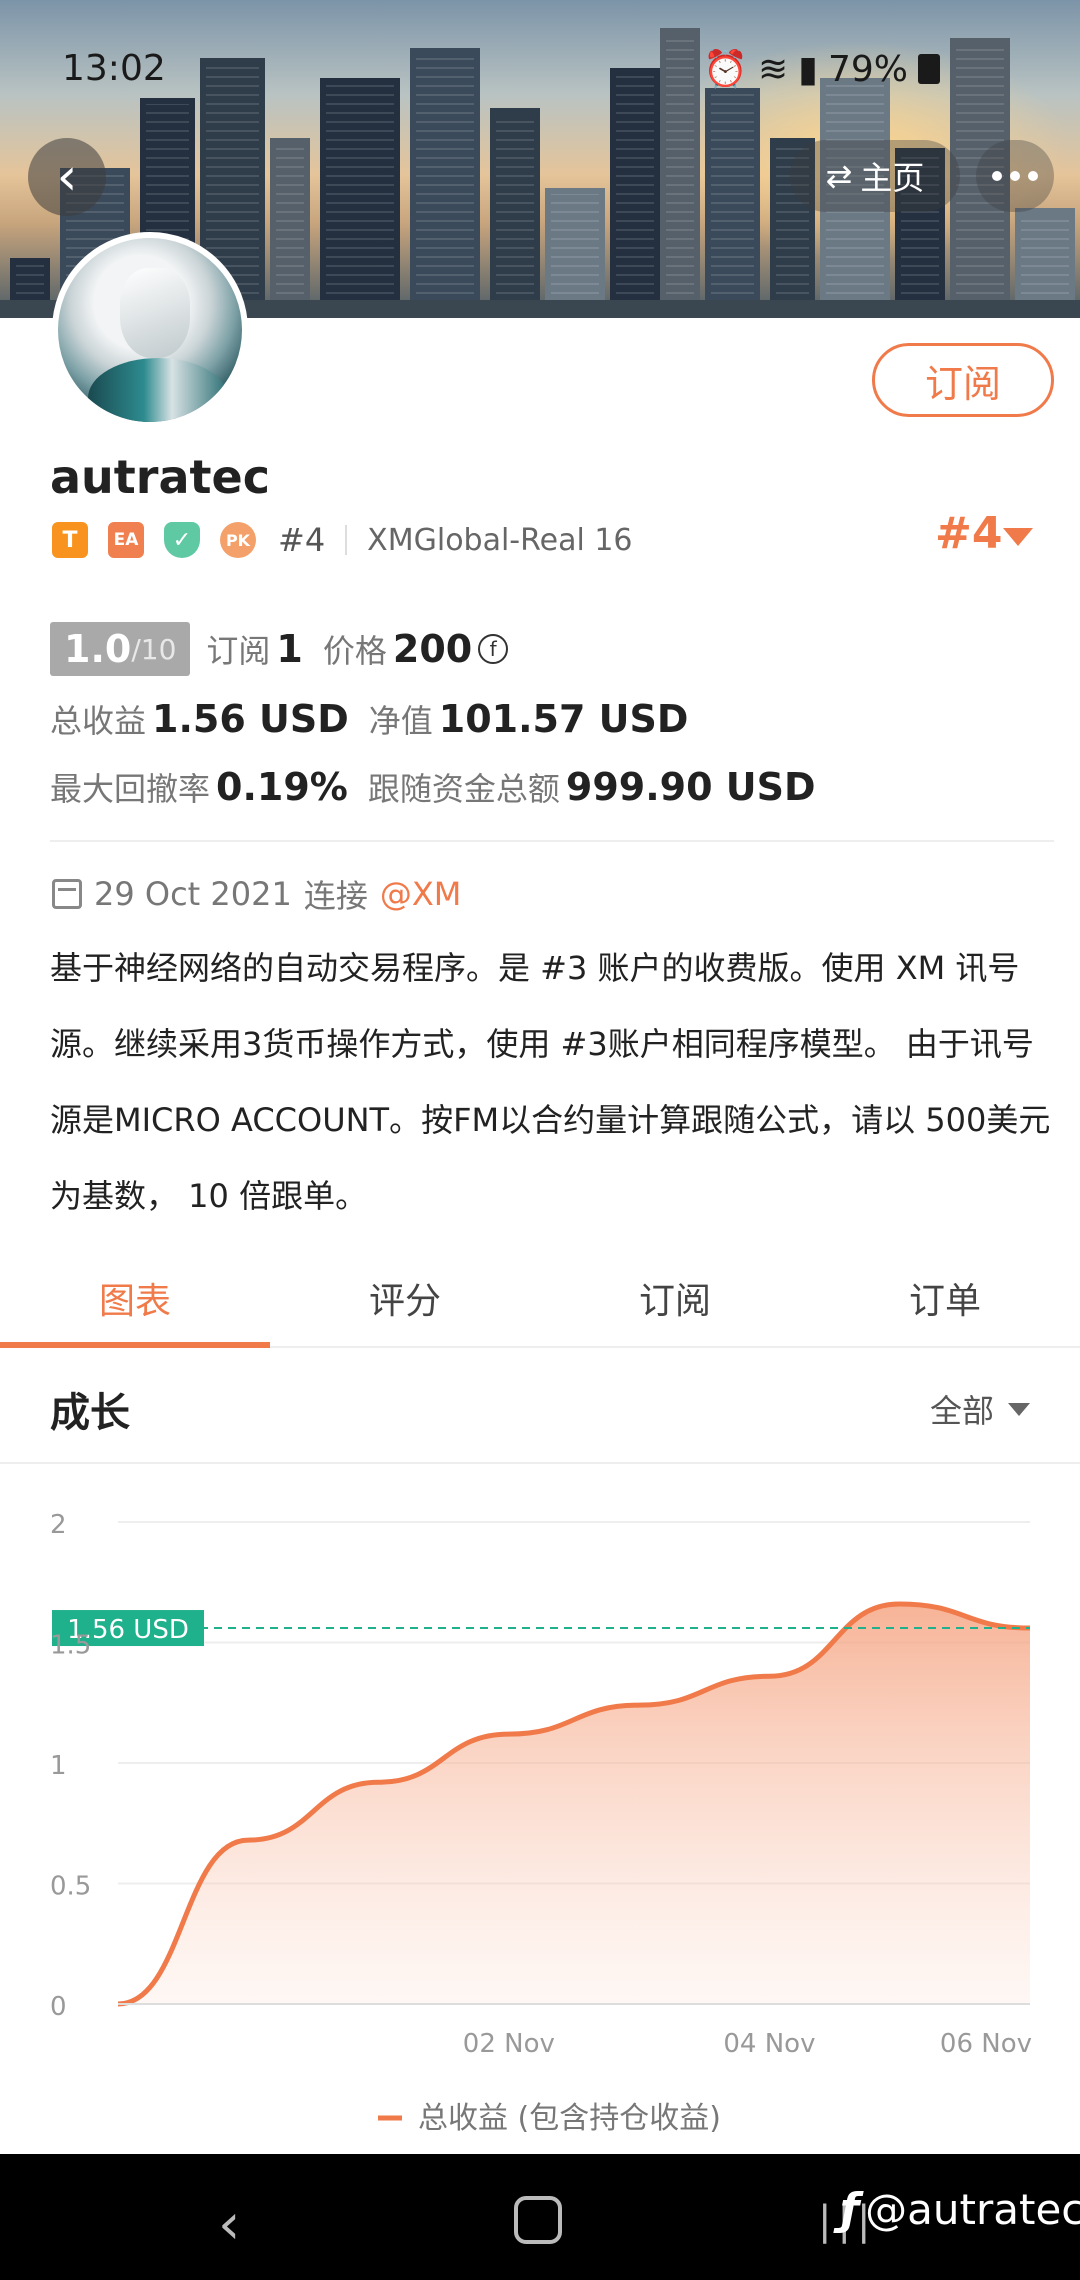  What do you see at coordinates (563, 719) in the screenshot?
I see `equity-value: 101.57 USD` at bounding box center [563, 719].